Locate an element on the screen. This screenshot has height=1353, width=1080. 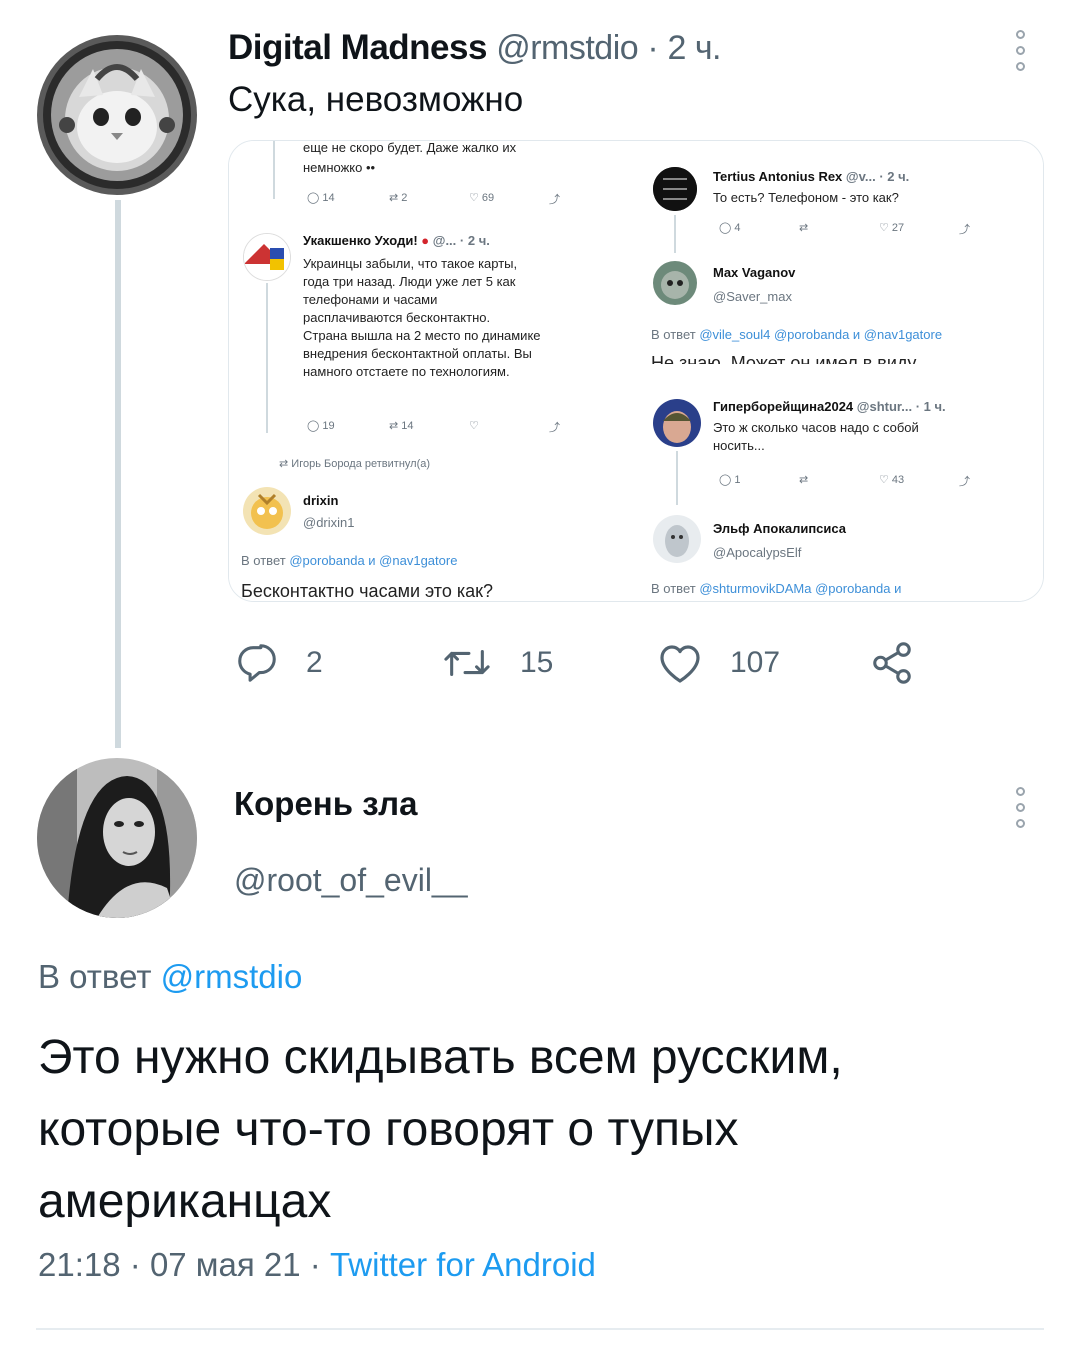
mini-handle: @ApocalypsElf is located at coordinates (757, 552).